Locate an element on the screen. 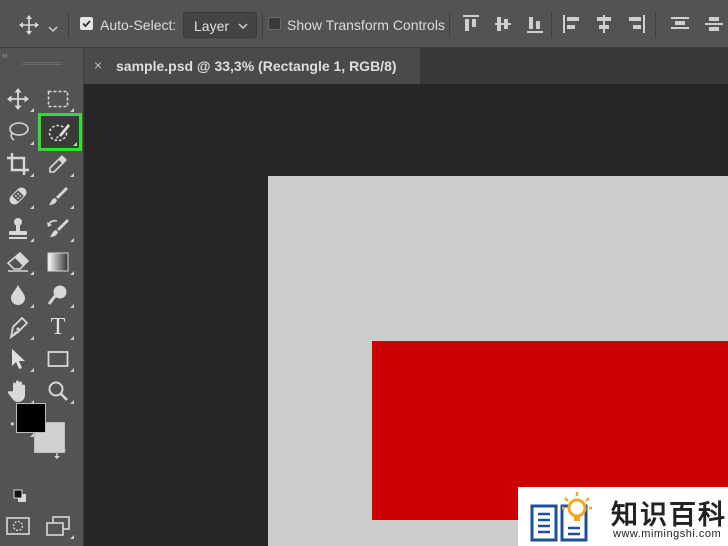 The image size is (728, 546). brush-icon is located at coordinates (58, 196).